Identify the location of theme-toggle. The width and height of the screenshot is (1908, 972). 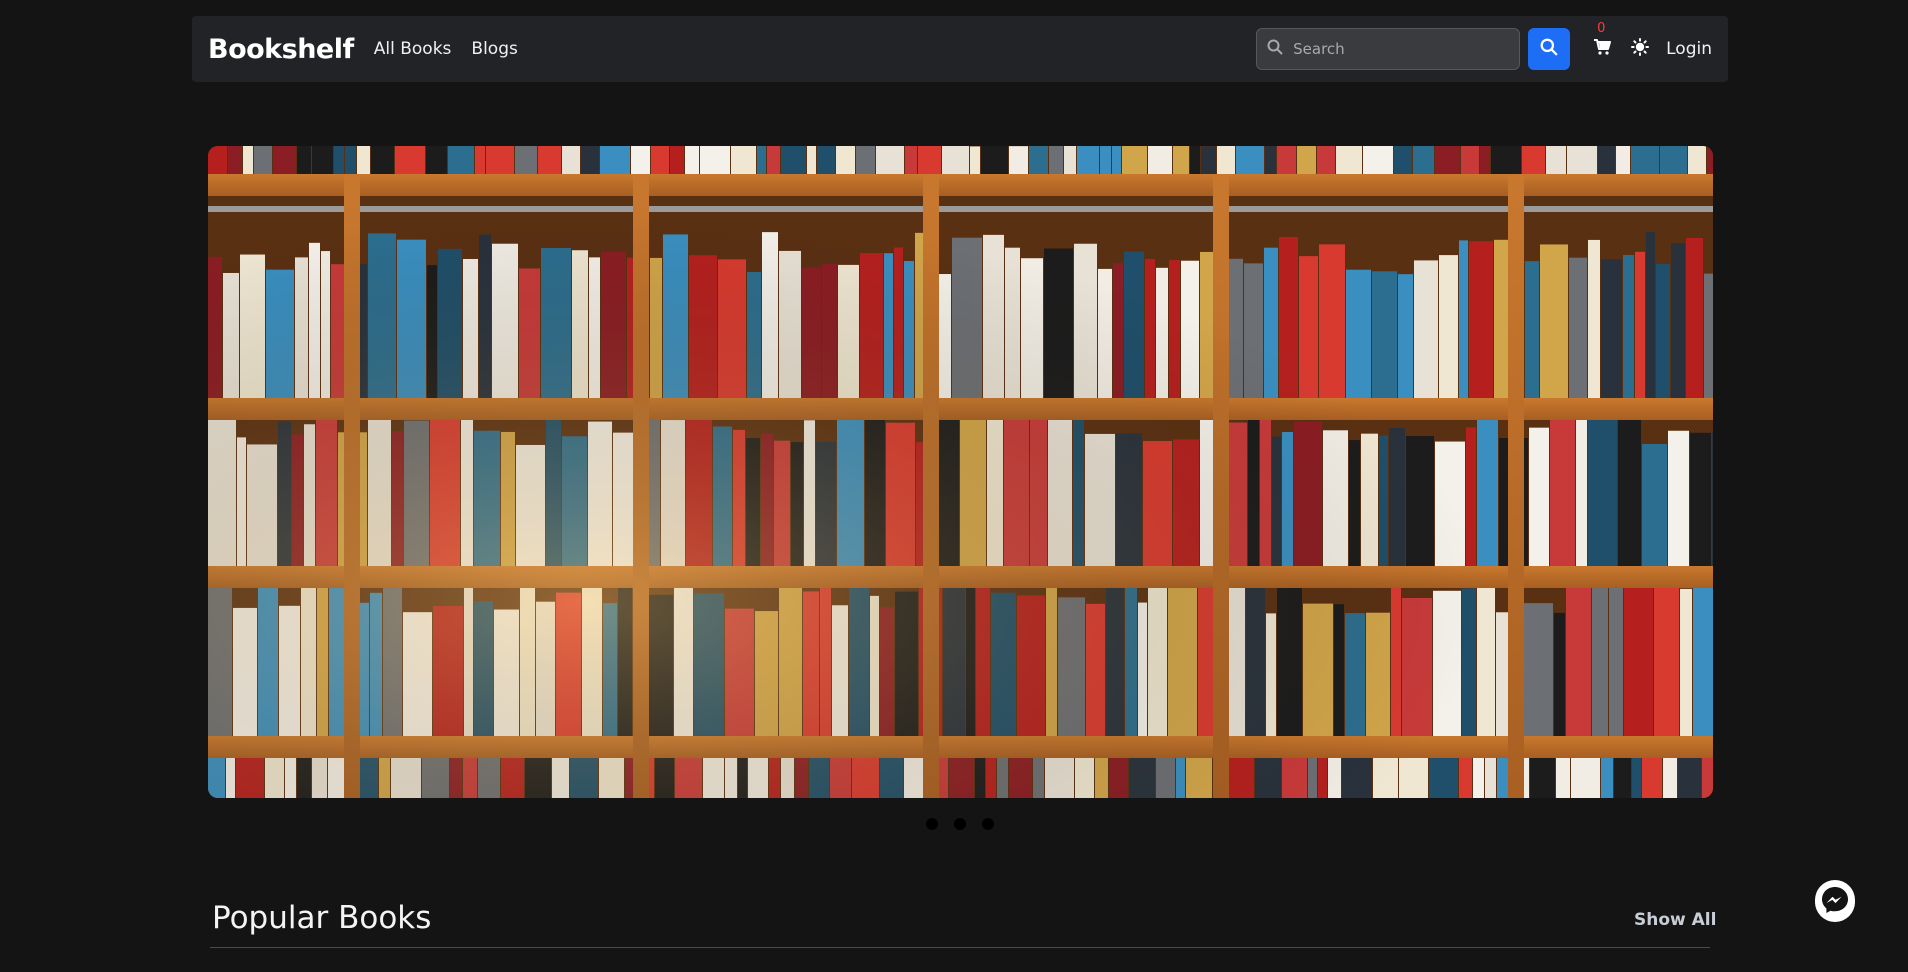
(1640, 49).